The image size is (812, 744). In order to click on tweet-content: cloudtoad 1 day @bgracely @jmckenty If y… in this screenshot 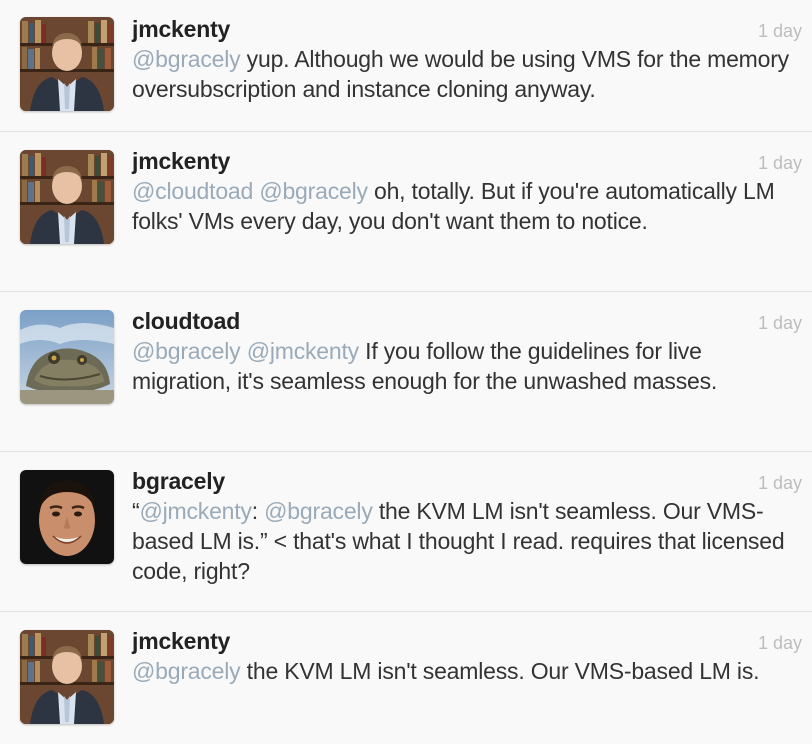, I will do `click(467, 351)`.